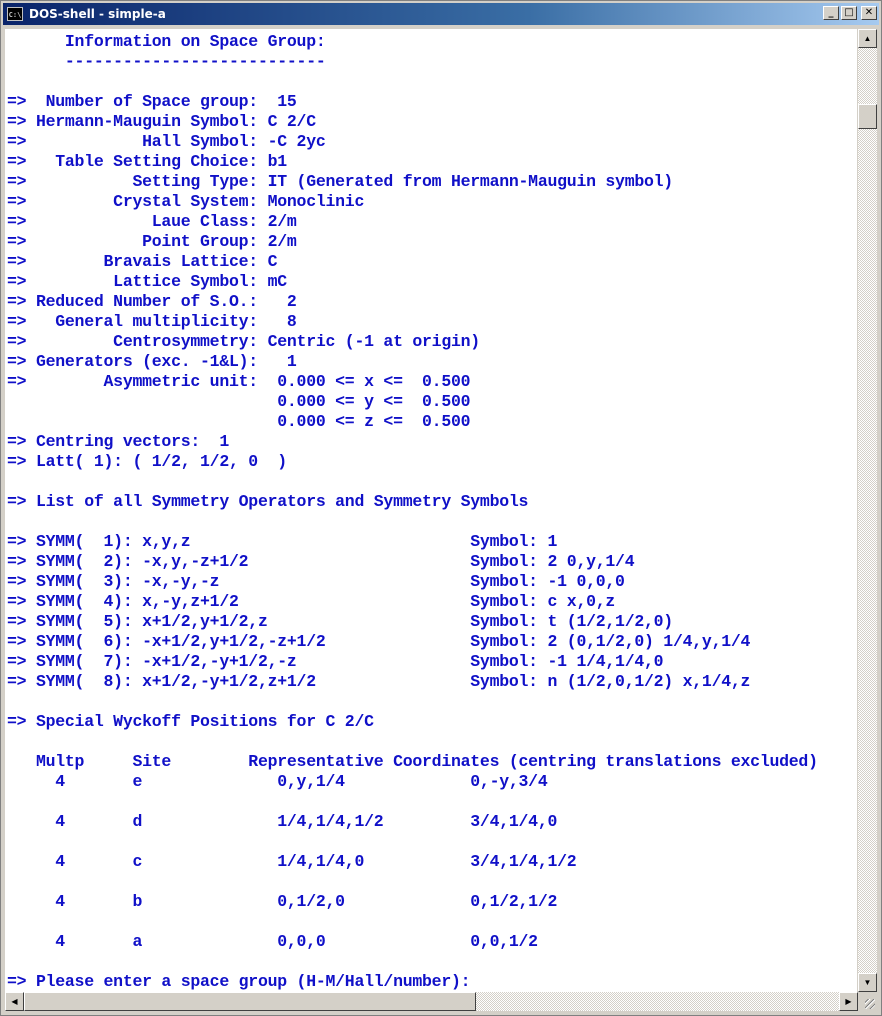  What do you see at coordinates (15, 14) in the screenshot?
I see `console-app-icon: C:\` at bounding box center [15, 14].